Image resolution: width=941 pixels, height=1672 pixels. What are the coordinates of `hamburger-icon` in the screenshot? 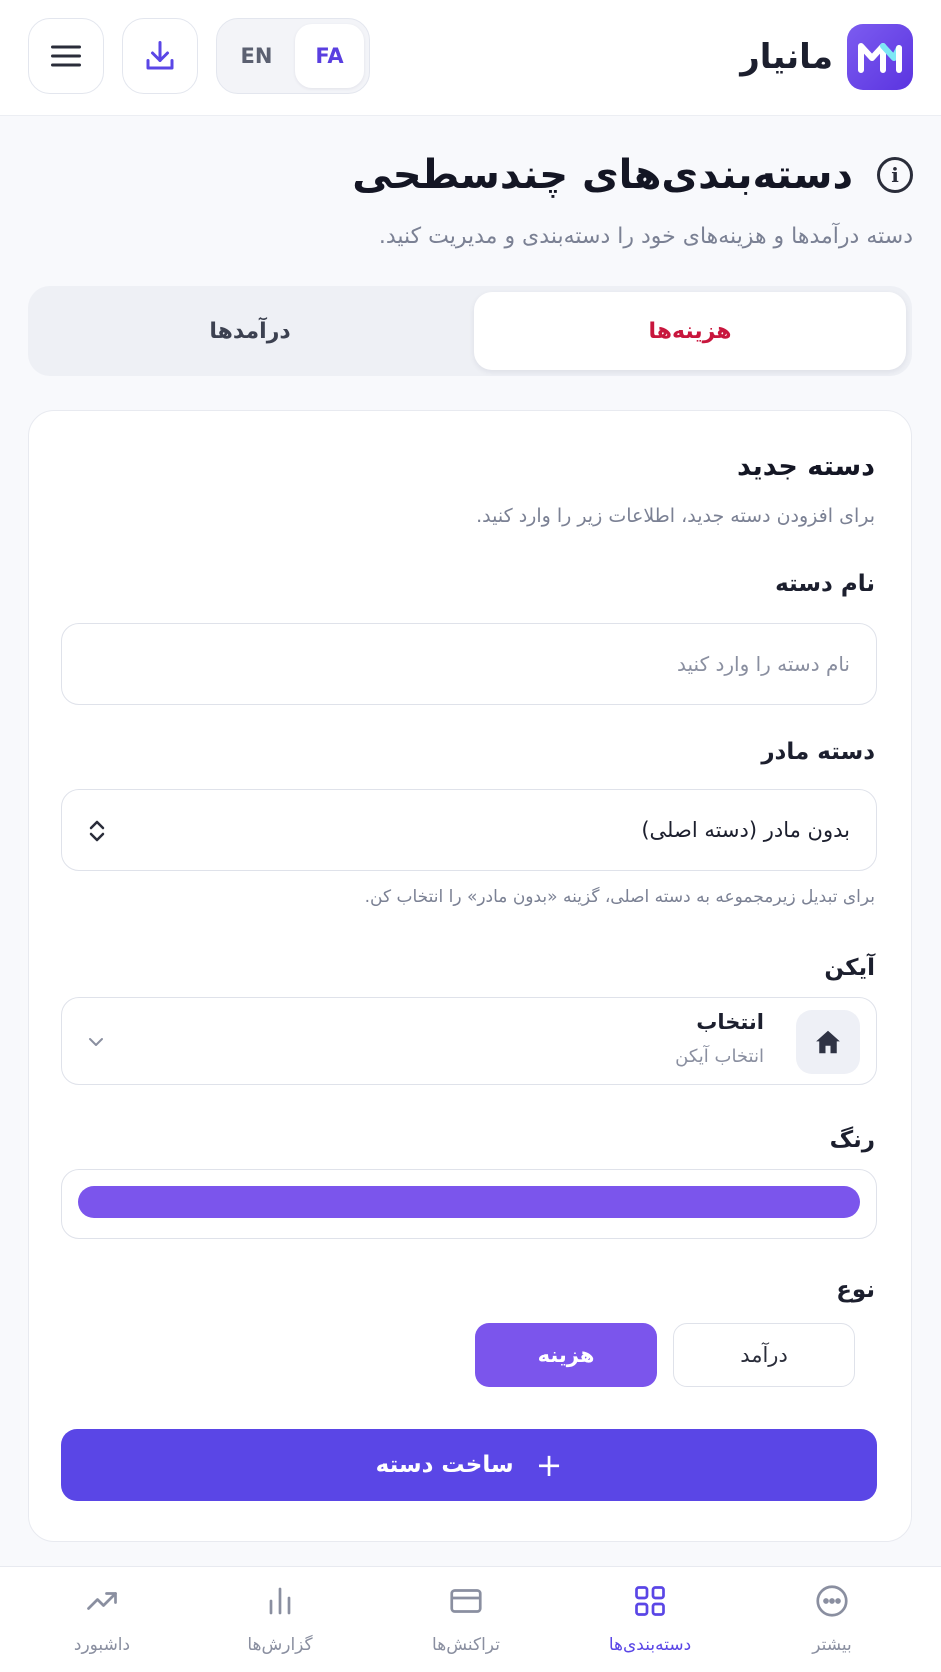 It's located at (66, 56).